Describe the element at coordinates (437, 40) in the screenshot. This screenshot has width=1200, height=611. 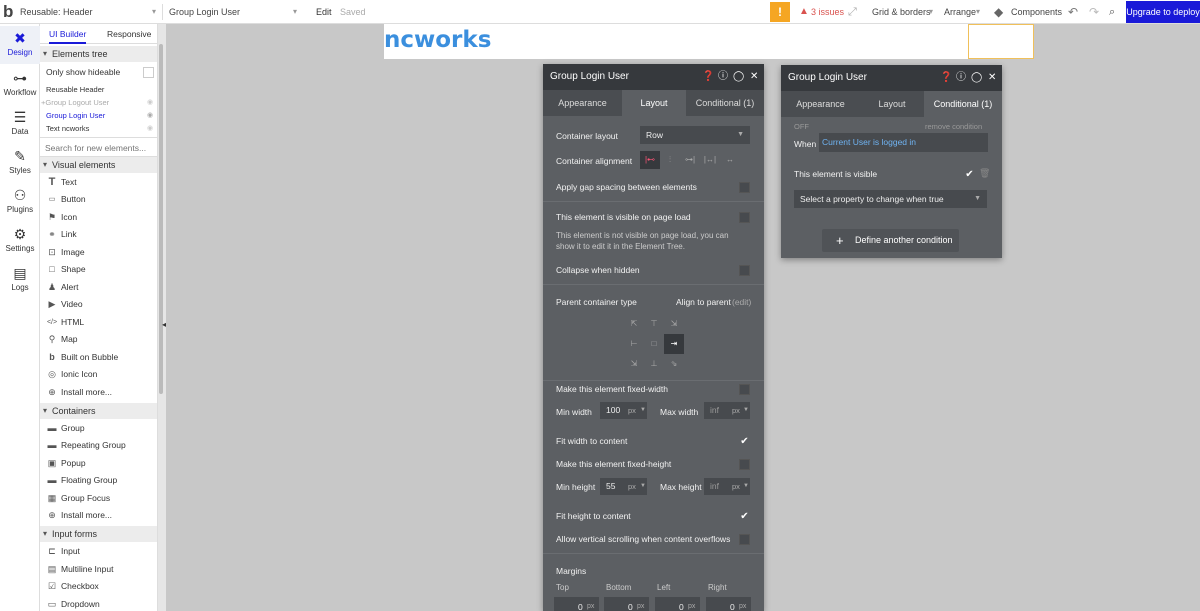
I see `canvas-title: ncworks` at that location.